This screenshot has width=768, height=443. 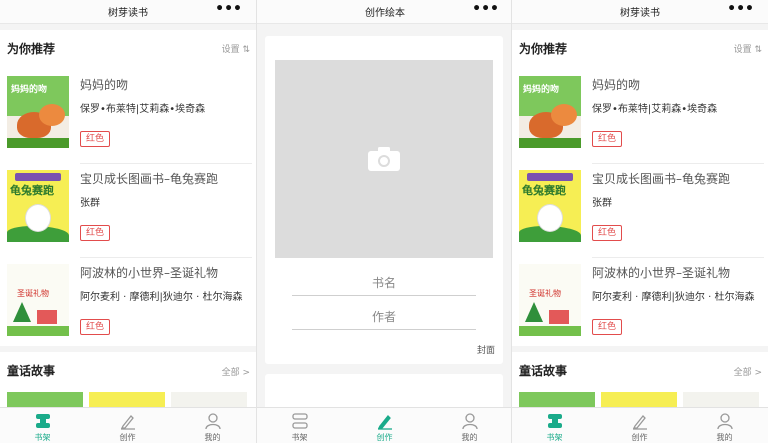 I want to click on camera-icon, so click(x=384, y=159).